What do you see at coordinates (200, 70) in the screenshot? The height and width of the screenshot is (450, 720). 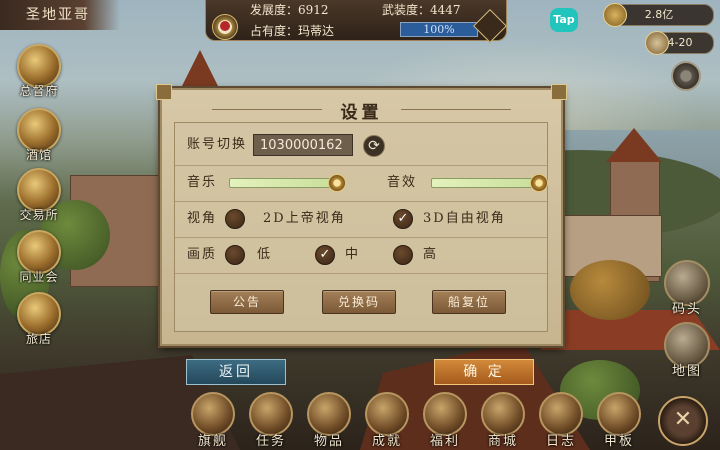 I see `tower-roof` at bounding box center [200, 70].